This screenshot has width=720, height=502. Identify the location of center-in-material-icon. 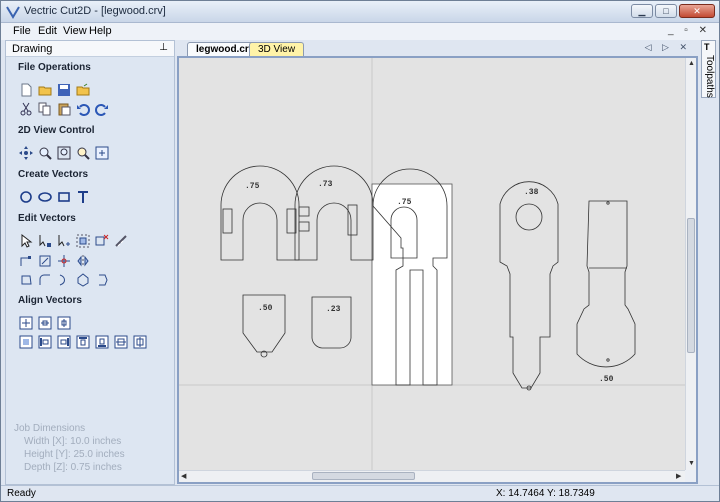
(26, 342).